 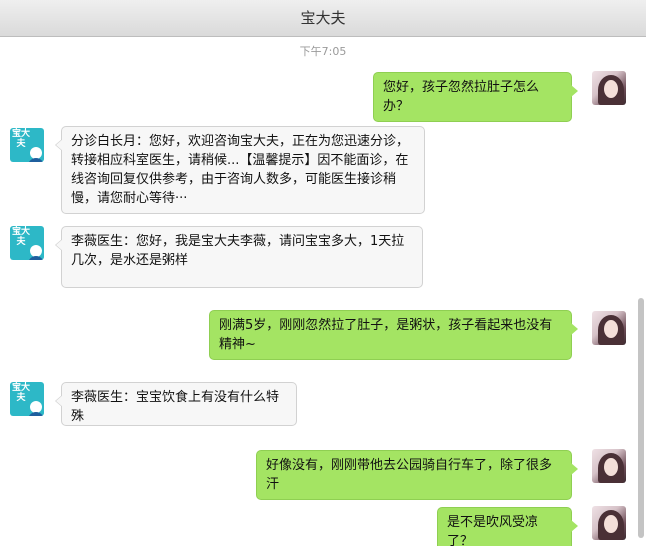 I want to click on message-bubble-doctor: 李薇医生：宝宝饮食上有没有什么特殊, so click(x=176, y=404).